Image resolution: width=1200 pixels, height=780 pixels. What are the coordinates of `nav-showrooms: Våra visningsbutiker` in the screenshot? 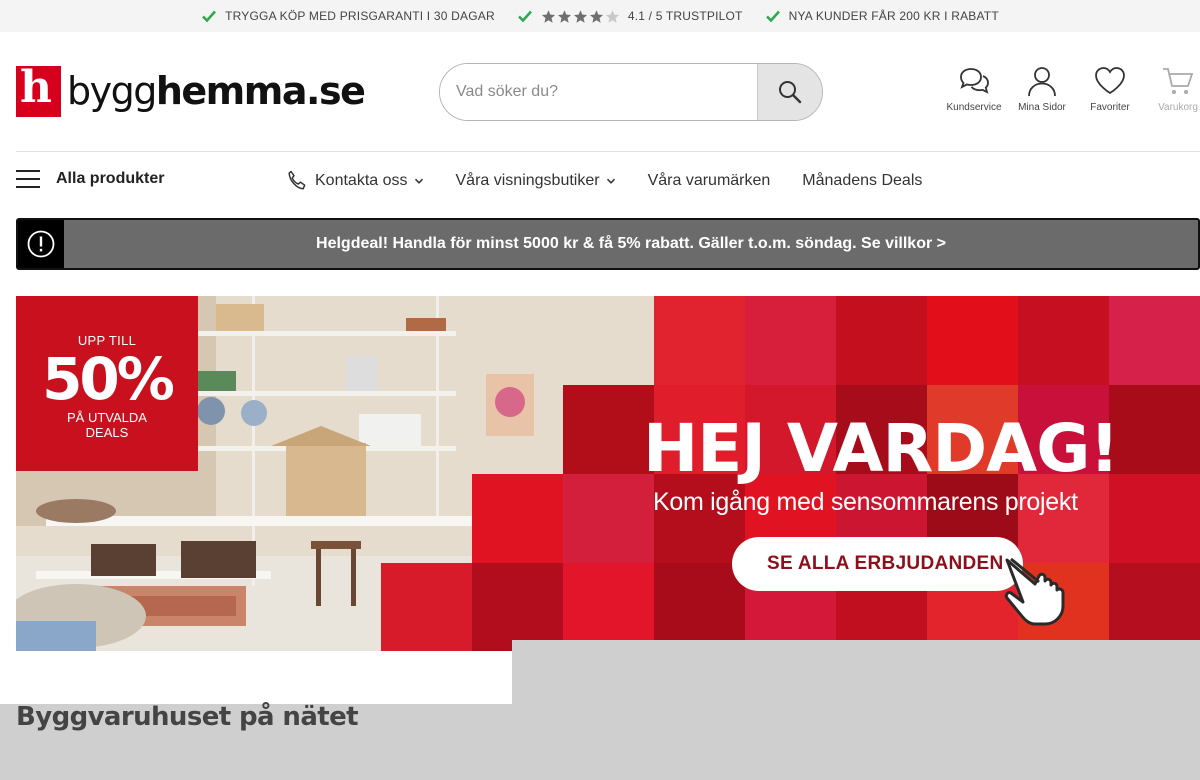 It's located at (536, 181).